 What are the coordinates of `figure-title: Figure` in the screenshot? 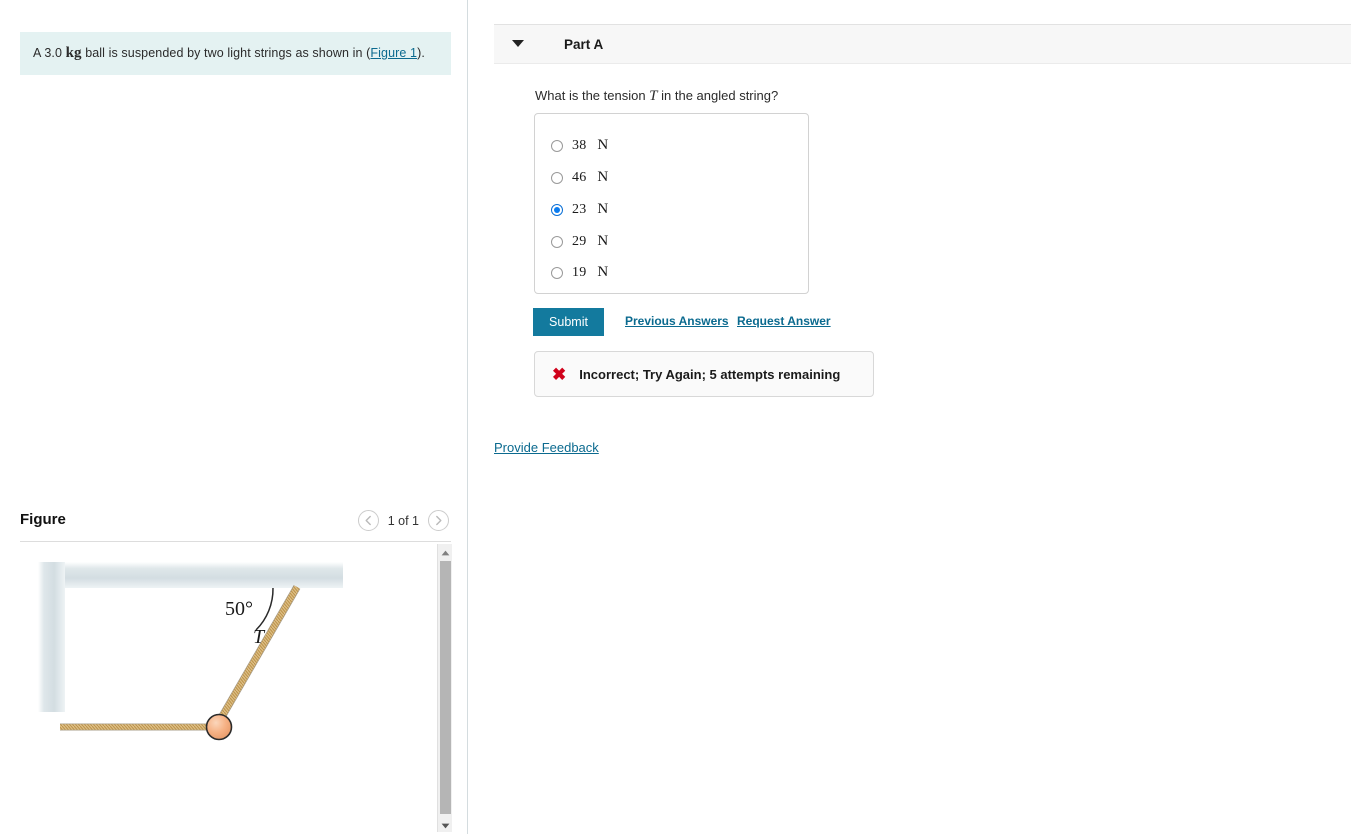 It's located at (43, 519).